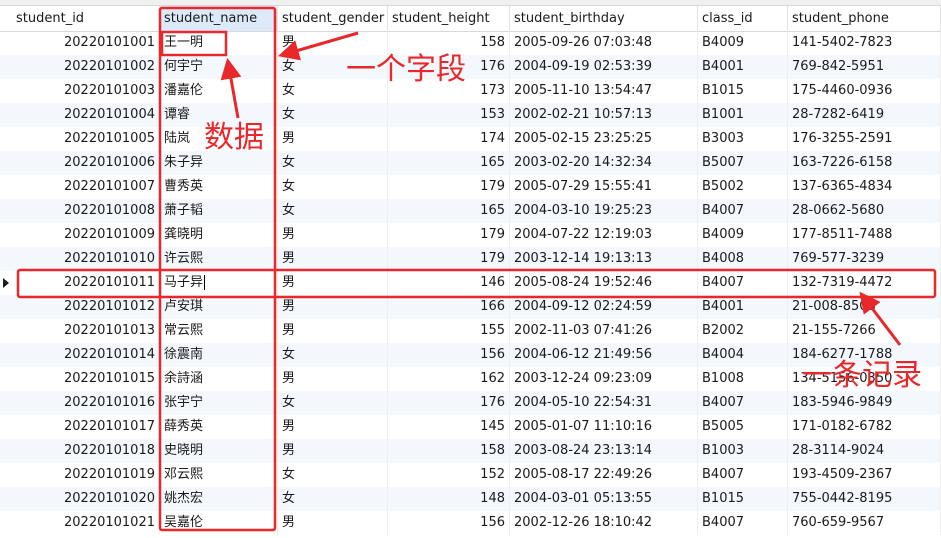 The height and width of the screenshot is (538, 941). What do you see at coordinates (449, 115) in the screenshot?
I see `cell-student-height: 153` at bounding box center [449, 115].